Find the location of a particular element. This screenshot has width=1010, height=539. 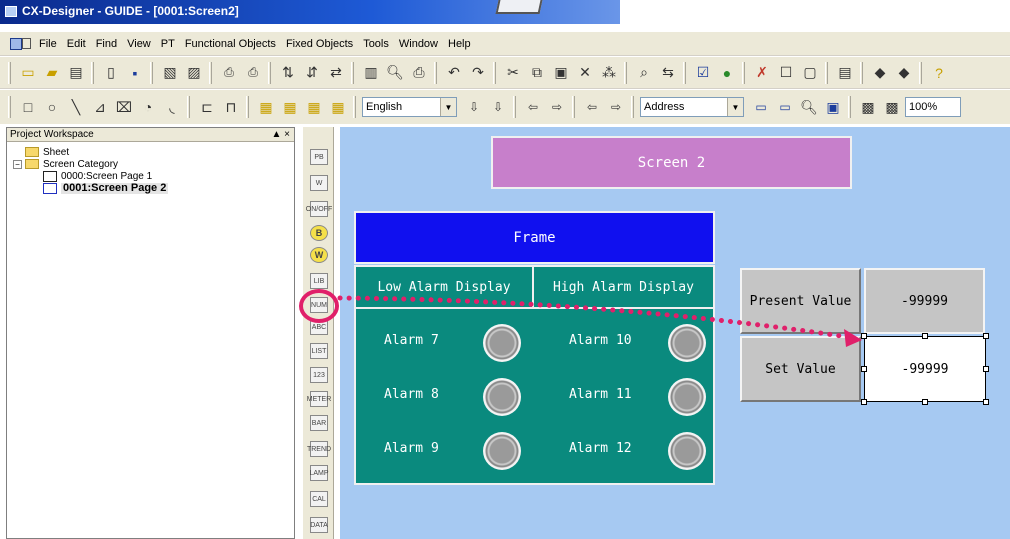

properties-icon: ▤ is located at coordinates (845, 73).